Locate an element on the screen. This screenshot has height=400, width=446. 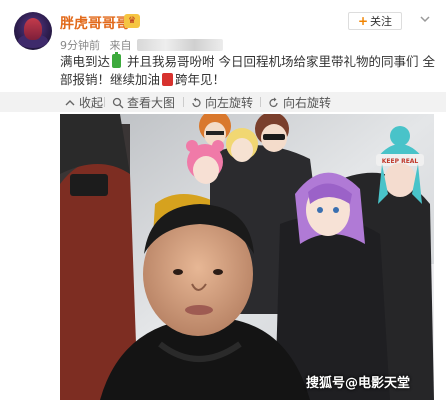
view-large-button: 查看大图 is located at coordinates (143, 102).